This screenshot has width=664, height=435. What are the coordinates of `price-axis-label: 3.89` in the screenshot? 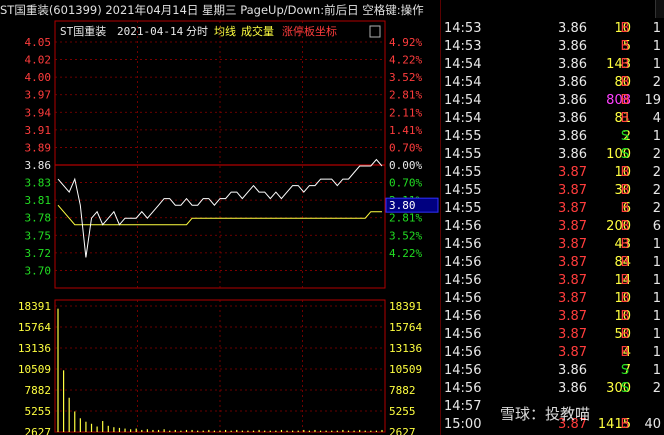 It's located at (38, 147).